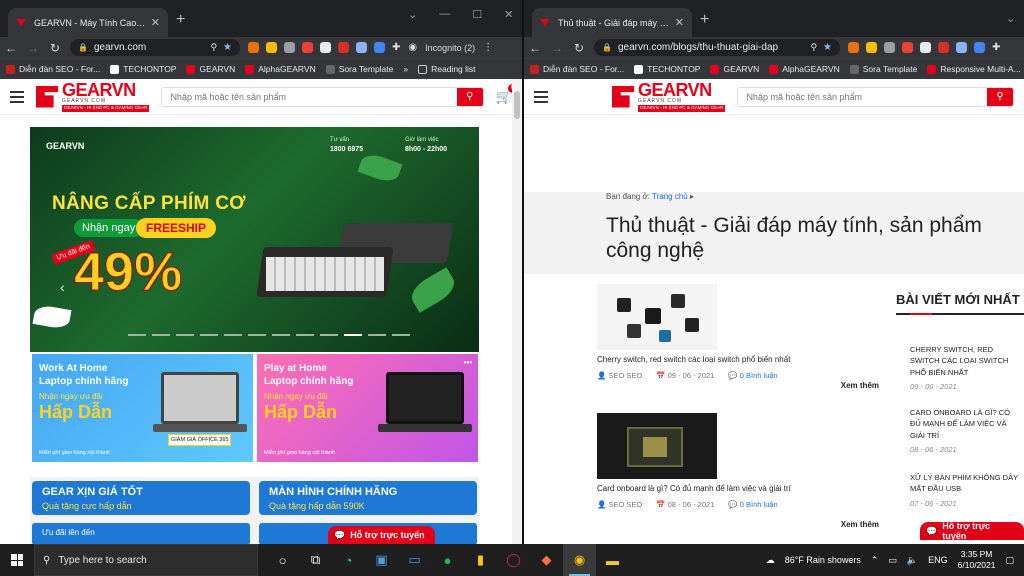 This screenshot has height=576, width=1024. What do you see at coordinates (912, 560) in the screenshot?
I see `volume-icon: 🔈` at bounding box center [912, 560].